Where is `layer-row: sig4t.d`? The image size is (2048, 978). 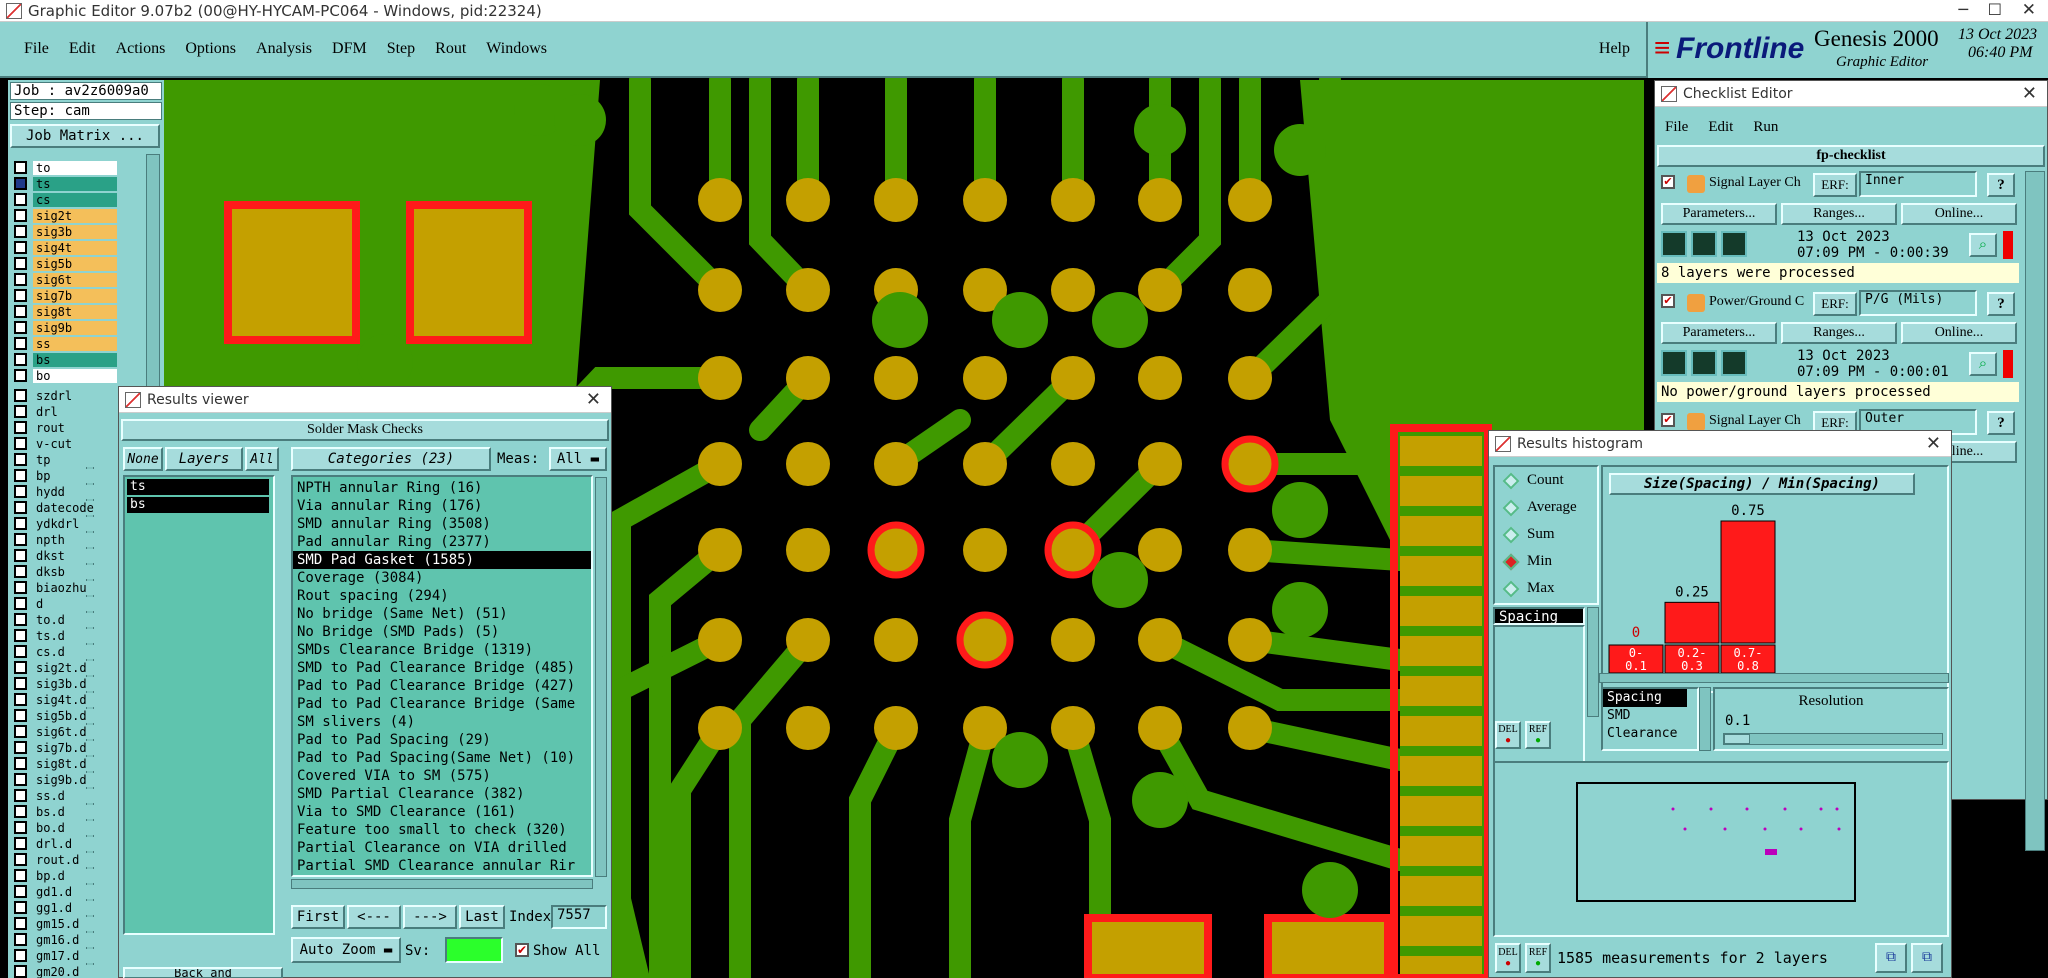 layer-row: sig4t.d is located at coordinates (54, 699).